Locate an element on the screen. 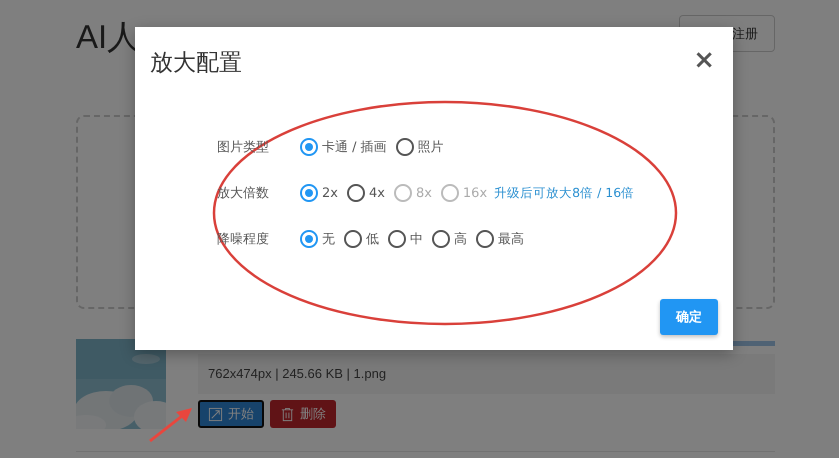 The image size is (839, 458). upgrade-link: 升级后可放大8倍 / 16倍 is located at coordinates (564, 193).